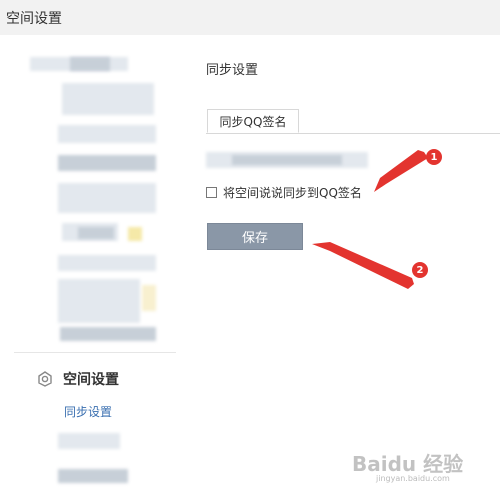 The image size is (500, 496). Describe the element at coordinates (420, 270) in the screenshot. I see `annotation-marker-2: 2` at that location.